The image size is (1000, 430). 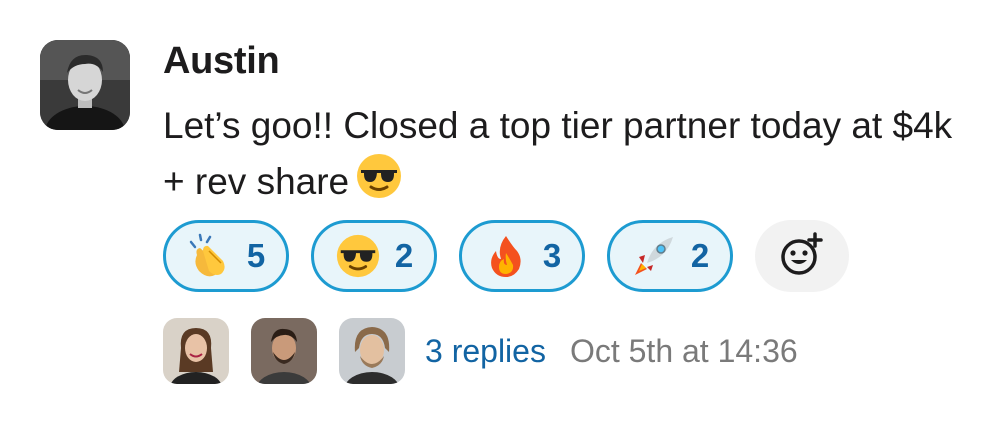 I want to click on reaction-sunglasses: 2, so click(x=374, y=256).